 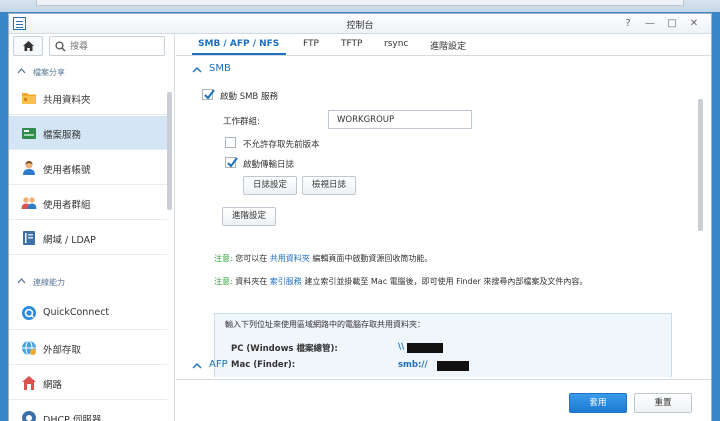 What do you see at coordinates (249, 97) in the screenshot?
I see `enable-smb-label: 啟動 SMB 服務` at bounding box center [249, 97].